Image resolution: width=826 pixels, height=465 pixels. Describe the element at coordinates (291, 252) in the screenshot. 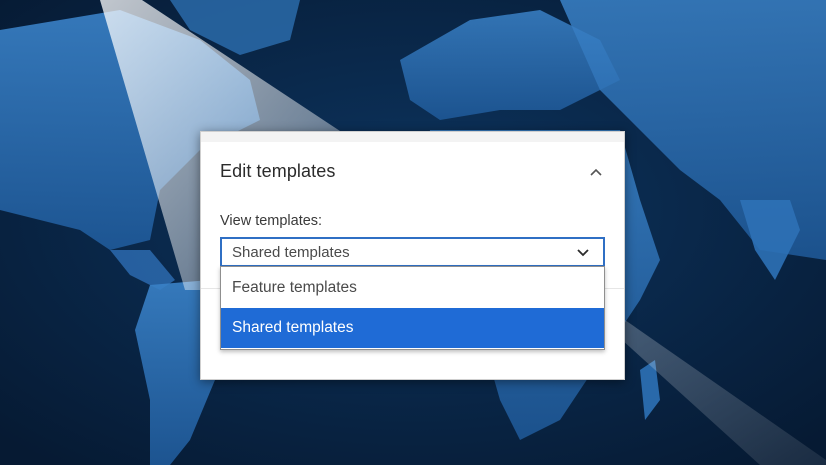

I see `select-value: Shared templates` at that location.